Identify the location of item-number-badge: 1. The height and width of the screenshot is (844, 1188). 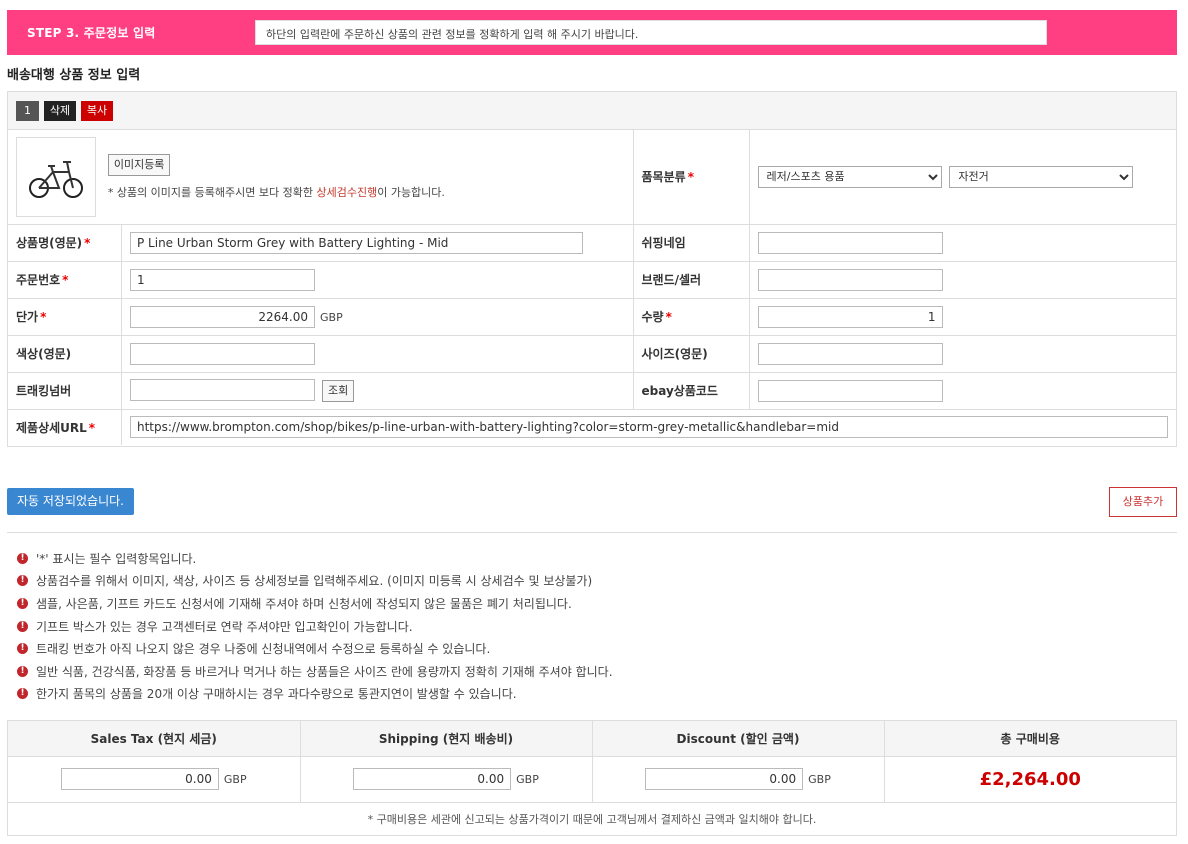
(27, 111).